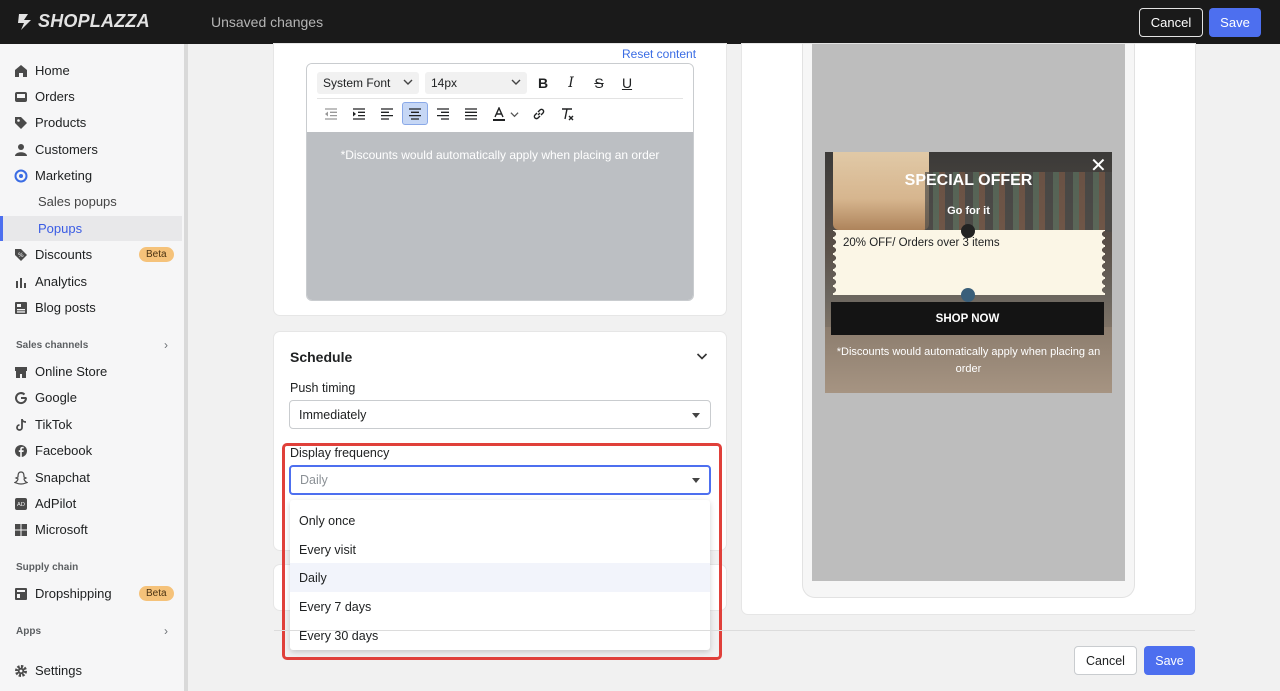 This screenshot has width=1280, height=691. I want to click on sidebar-item-analytics: Analytics, so click(91, 281).